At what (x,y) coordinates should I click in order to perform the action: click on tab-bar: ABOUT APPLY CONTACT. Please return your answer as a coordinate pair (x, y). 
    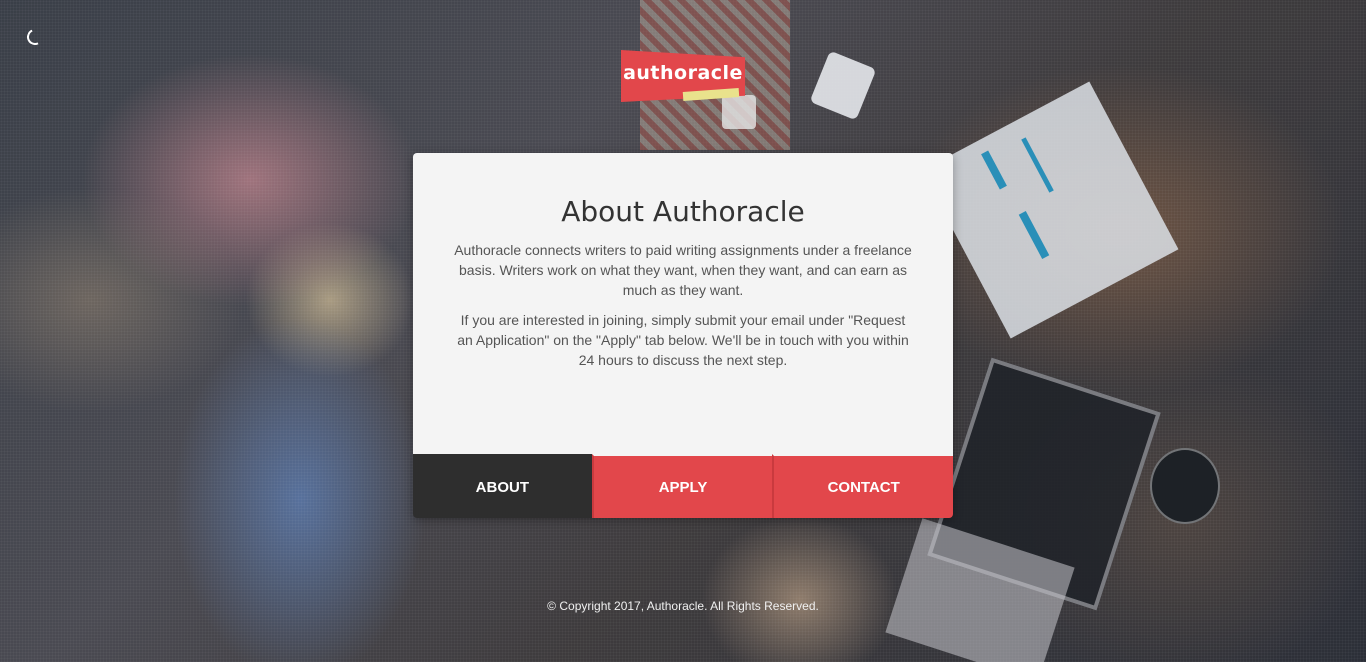
    Looking at the image, I should click on (683, 486).